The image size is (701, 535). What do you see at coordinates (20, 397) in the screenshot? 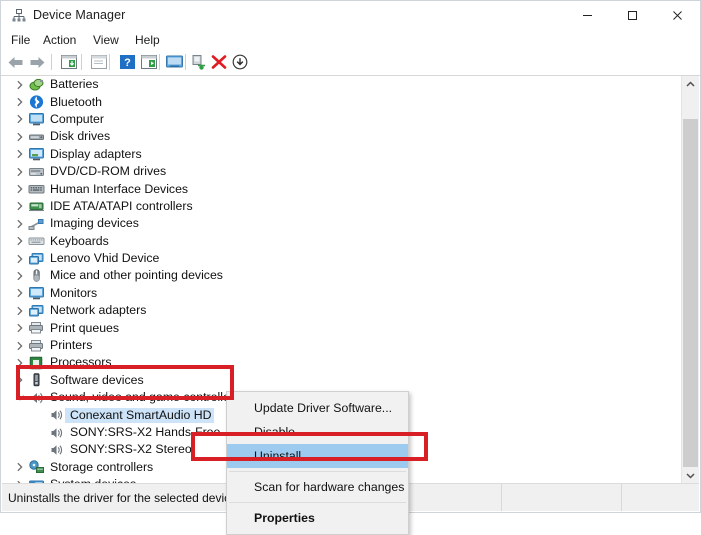
I see `chevron-down-icon` at bounding box center [20, 397].